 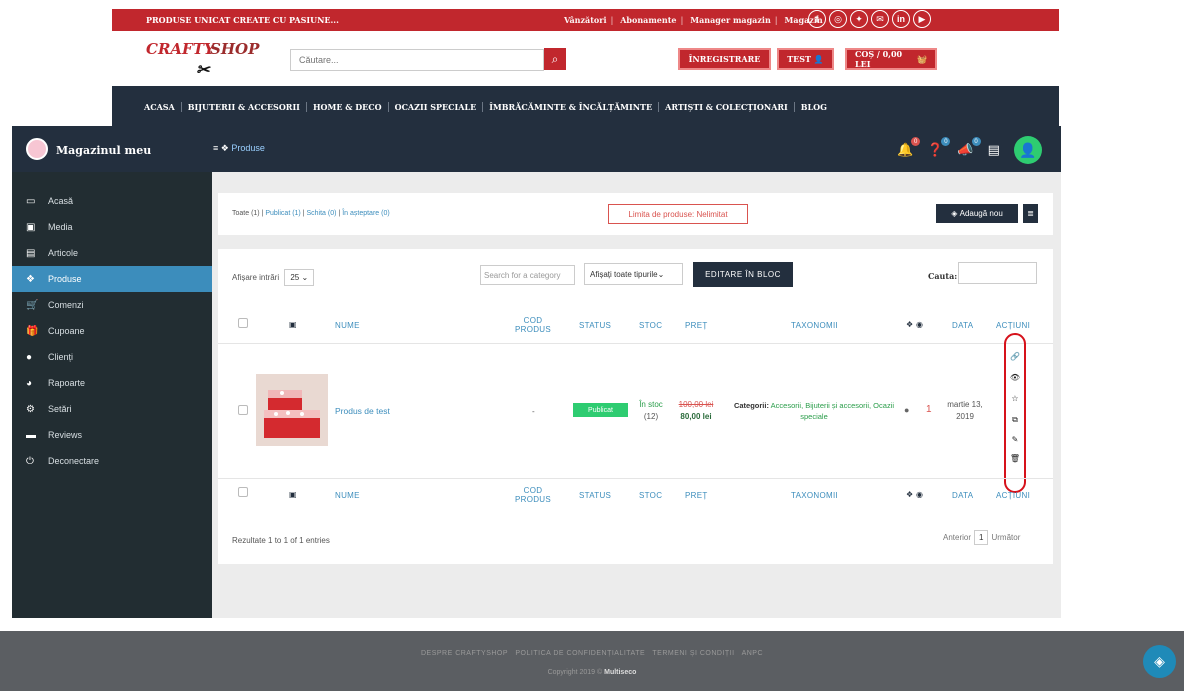 I want to click on product-thumbnail, so click(x=292, y=410).